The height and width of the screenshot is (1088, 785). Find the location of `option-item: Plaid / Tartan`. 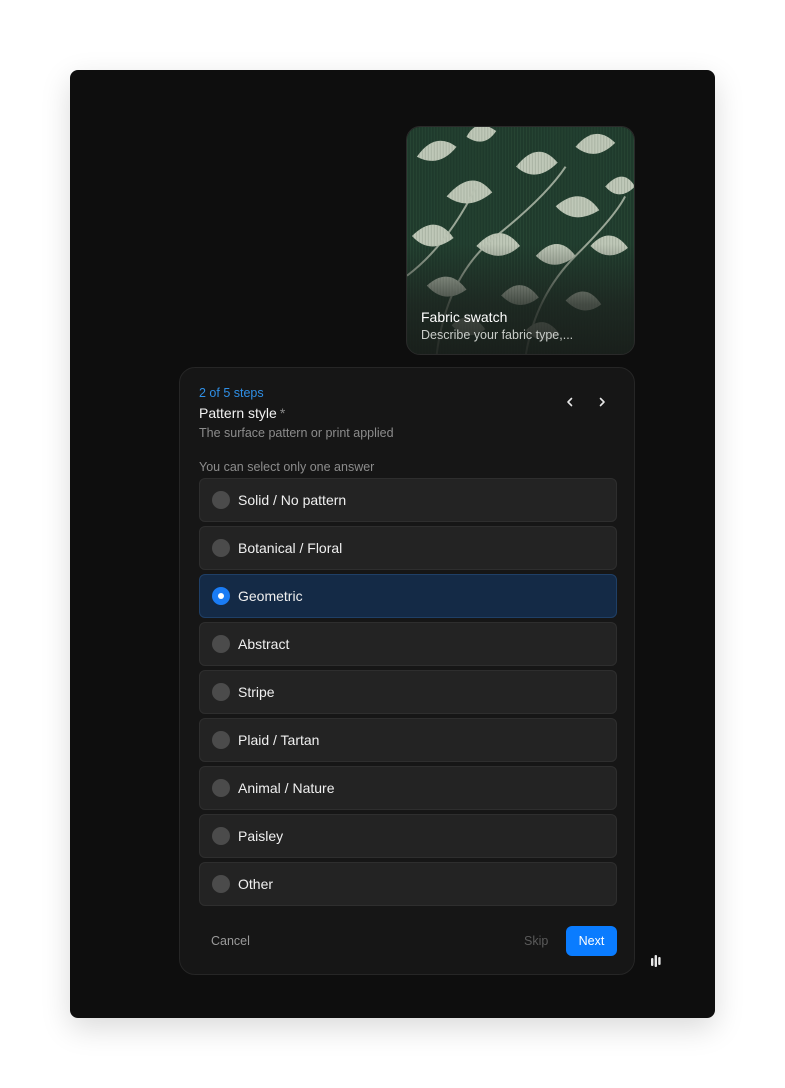

option-item: Plaid / Tartan is located at coordinates (408, 740).